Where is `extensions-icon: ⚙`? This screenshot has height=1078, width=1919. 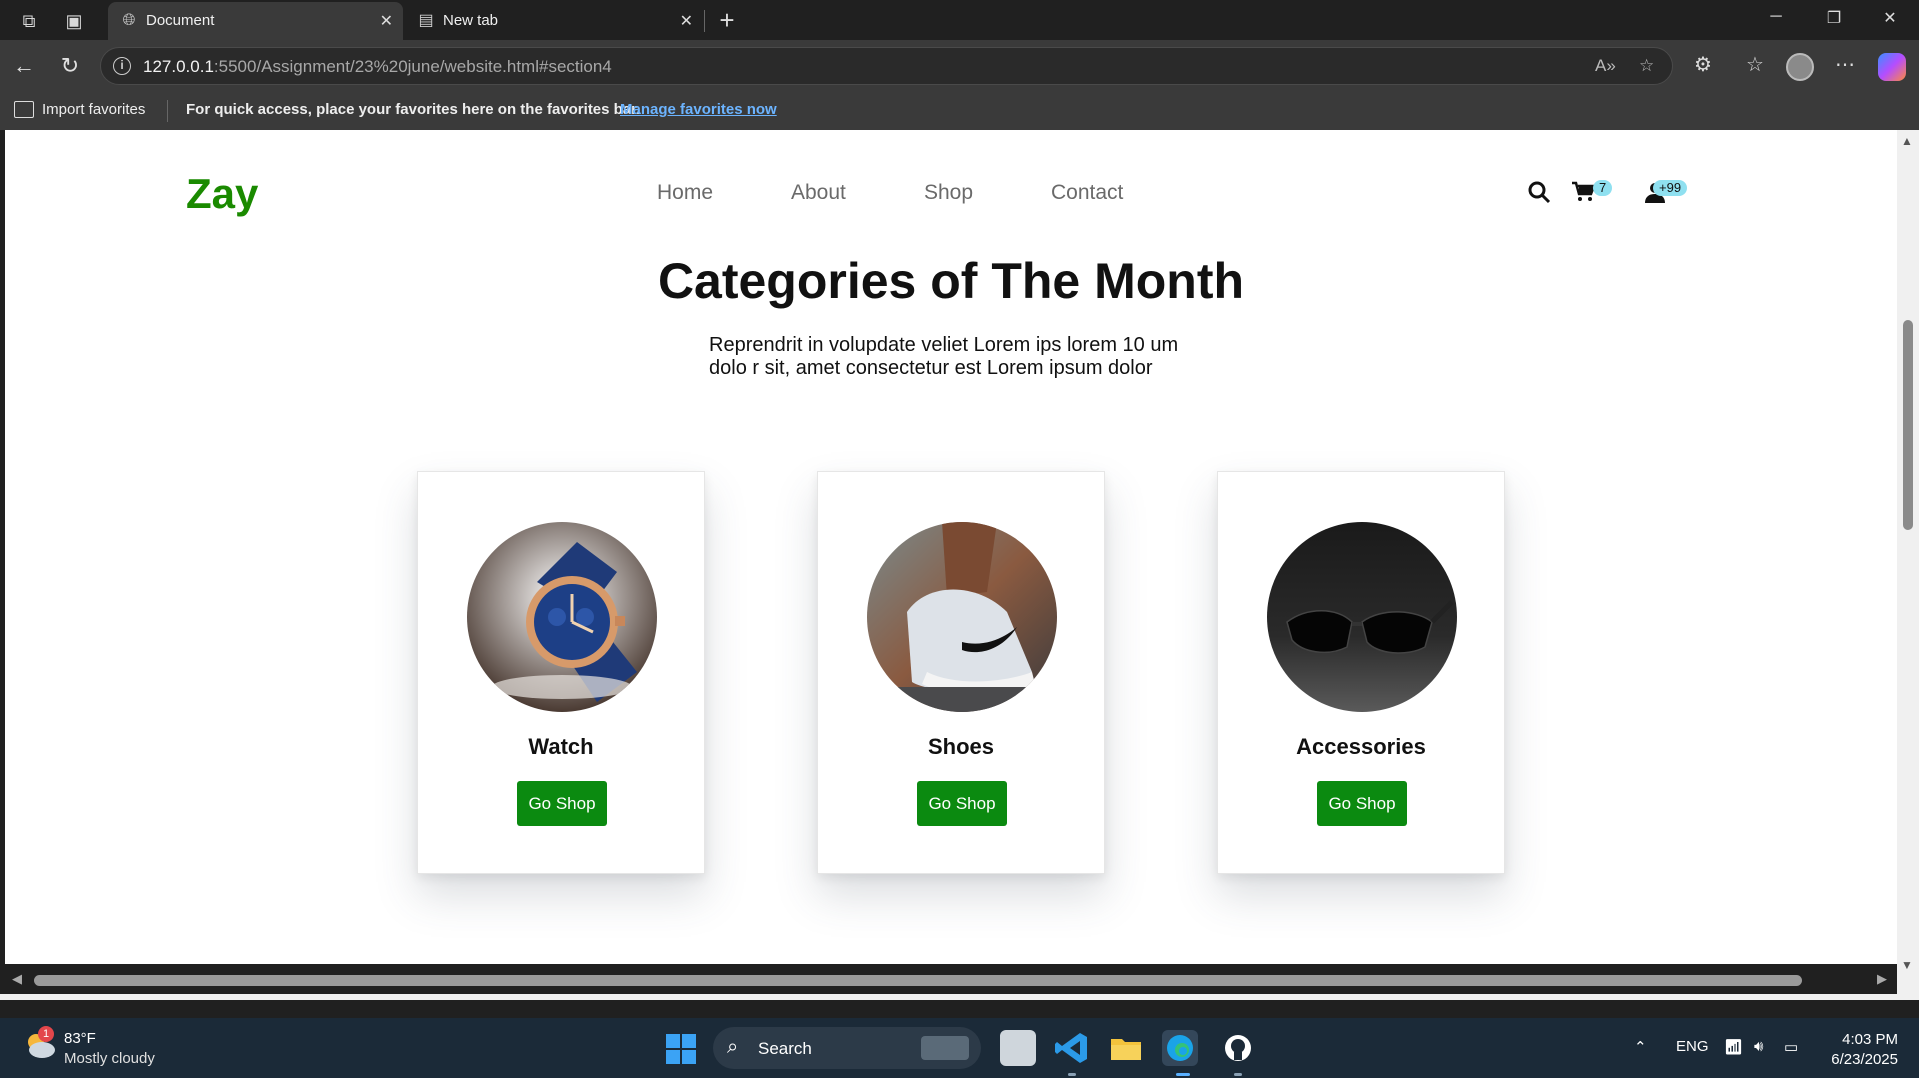
extensions-icon: ⚙ is located at coordinates (1703, 64).